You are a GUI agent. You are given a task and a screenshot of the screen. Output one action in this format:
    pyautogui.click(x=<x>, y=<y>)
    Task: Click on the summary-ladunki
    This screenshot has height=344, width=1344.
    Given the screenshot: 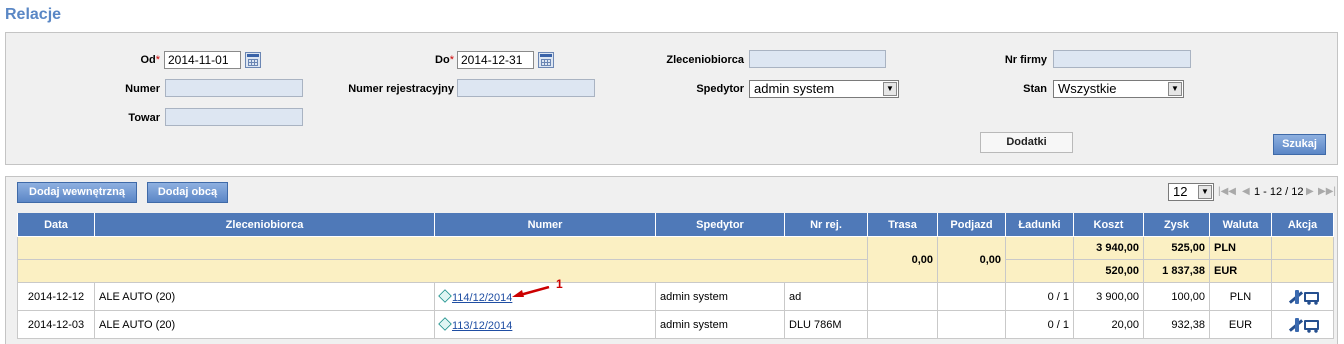 What is the action you would take?
    pyautogui.click(x=1039, y=271)
    